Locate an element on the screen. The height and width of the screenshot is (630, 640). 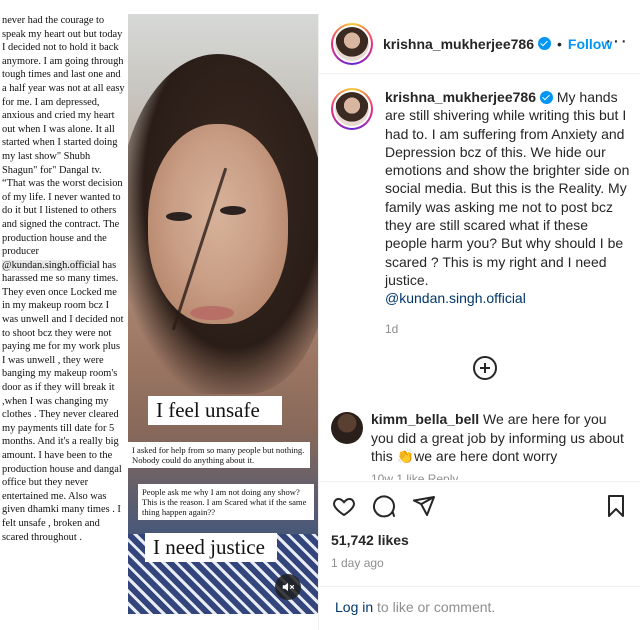
story-text-mention: @kundan.singh.official is located at coordinates (51, 265).